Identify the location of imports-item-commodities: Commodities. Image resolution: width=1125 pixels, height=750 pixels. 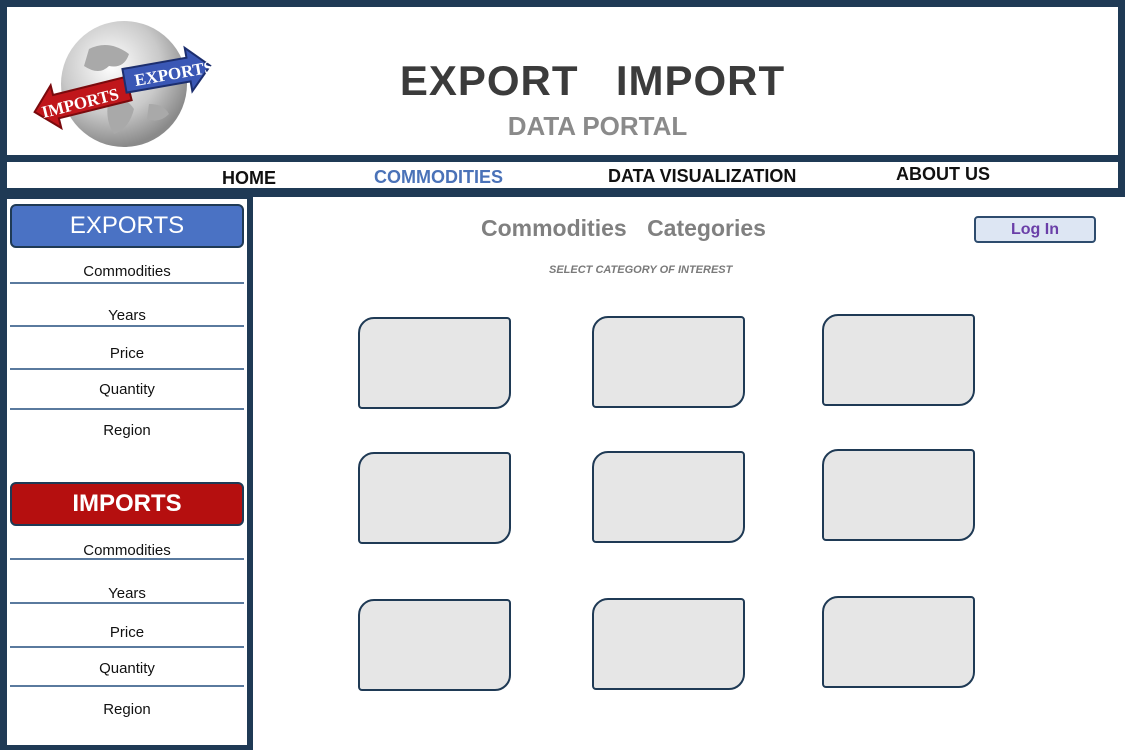
(127, 550).